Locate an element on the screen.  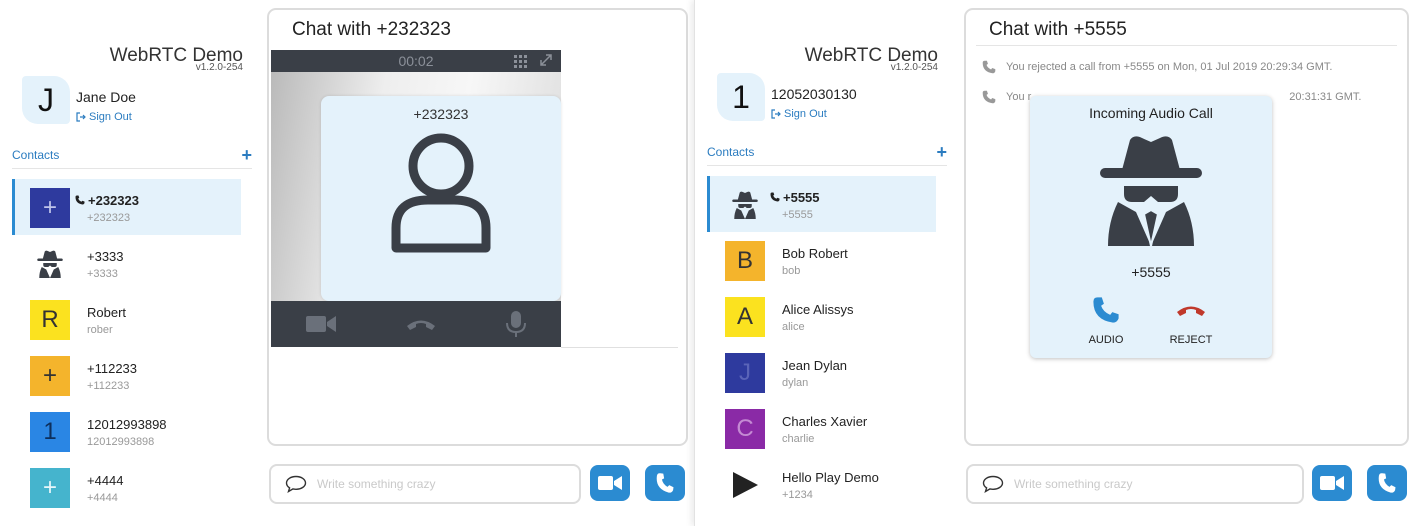
reject-call-label: REJECT is located at coordinates (1191, 340).